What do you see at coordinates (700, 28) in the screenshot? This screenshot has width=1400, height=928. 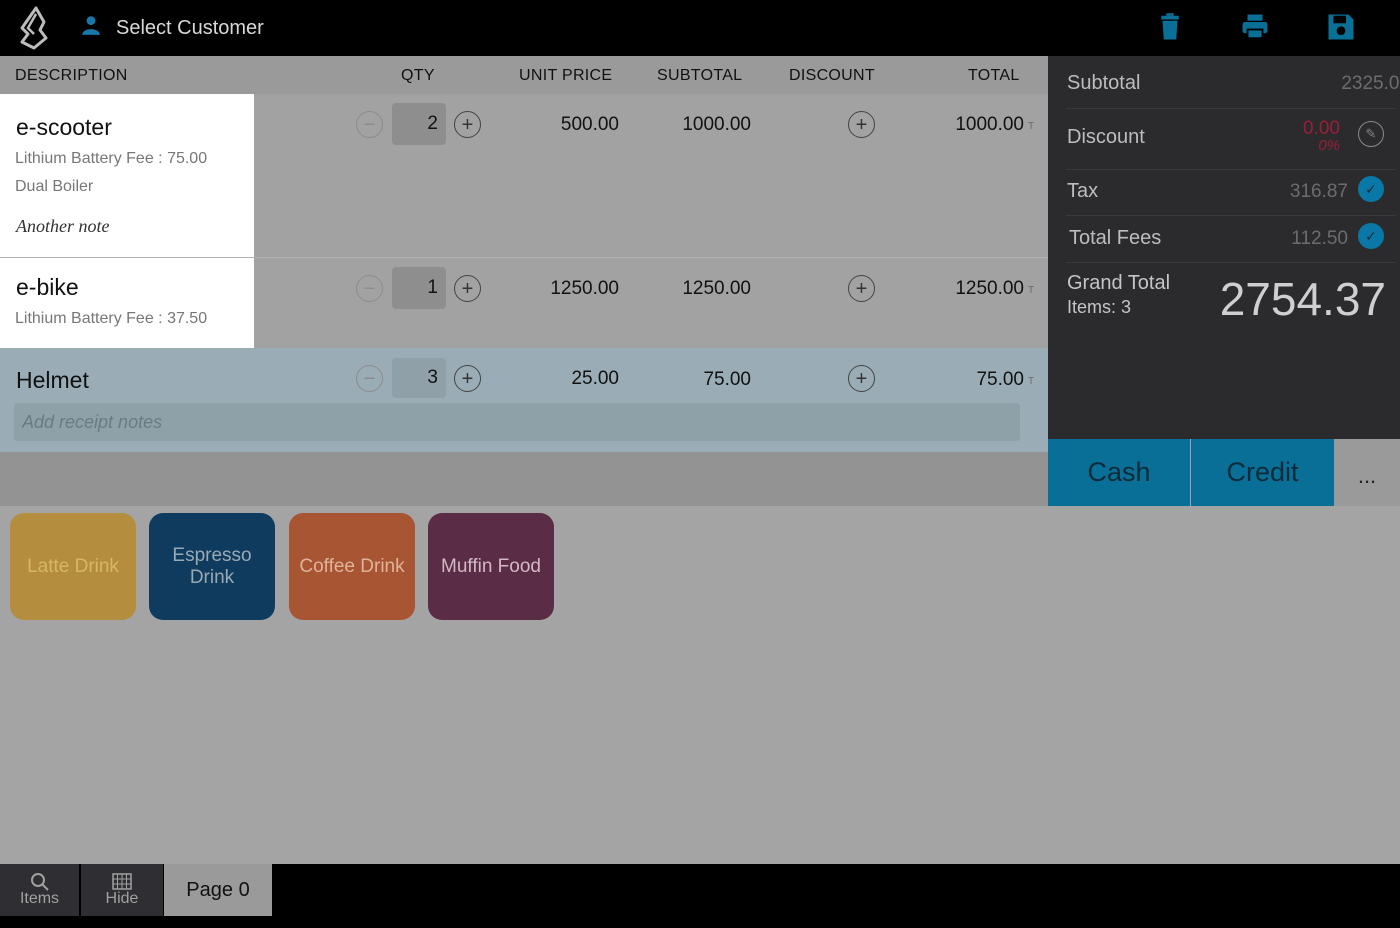 I see `top-bar: Select Customer` at bounding box center [700, 28].